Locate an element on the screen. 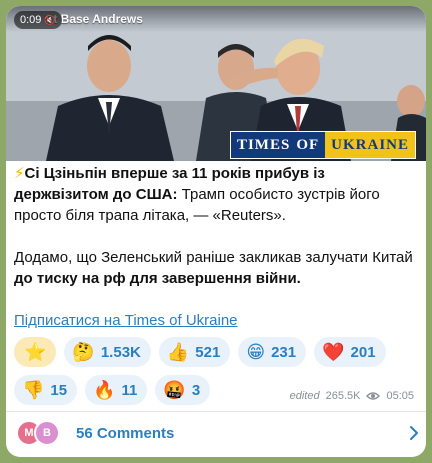 This screenshot has height=463, width=432. reaction-thumbs-down: 👎 15 is located at coordinates (46, 390).